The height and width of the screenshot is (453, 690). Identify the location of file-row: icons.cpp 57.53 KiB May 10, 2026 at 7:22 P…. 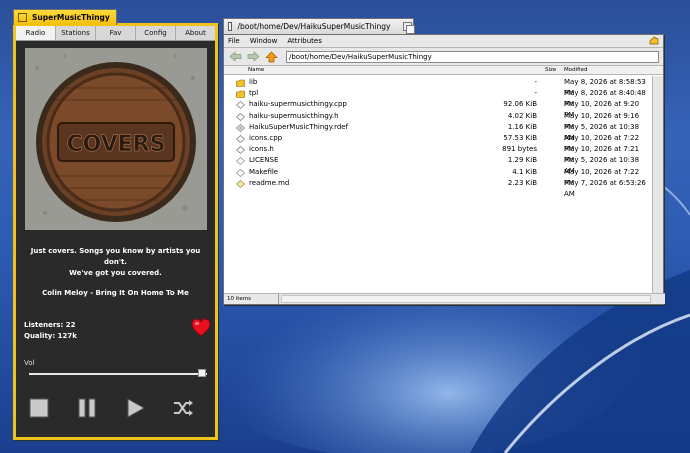
(437, 143).